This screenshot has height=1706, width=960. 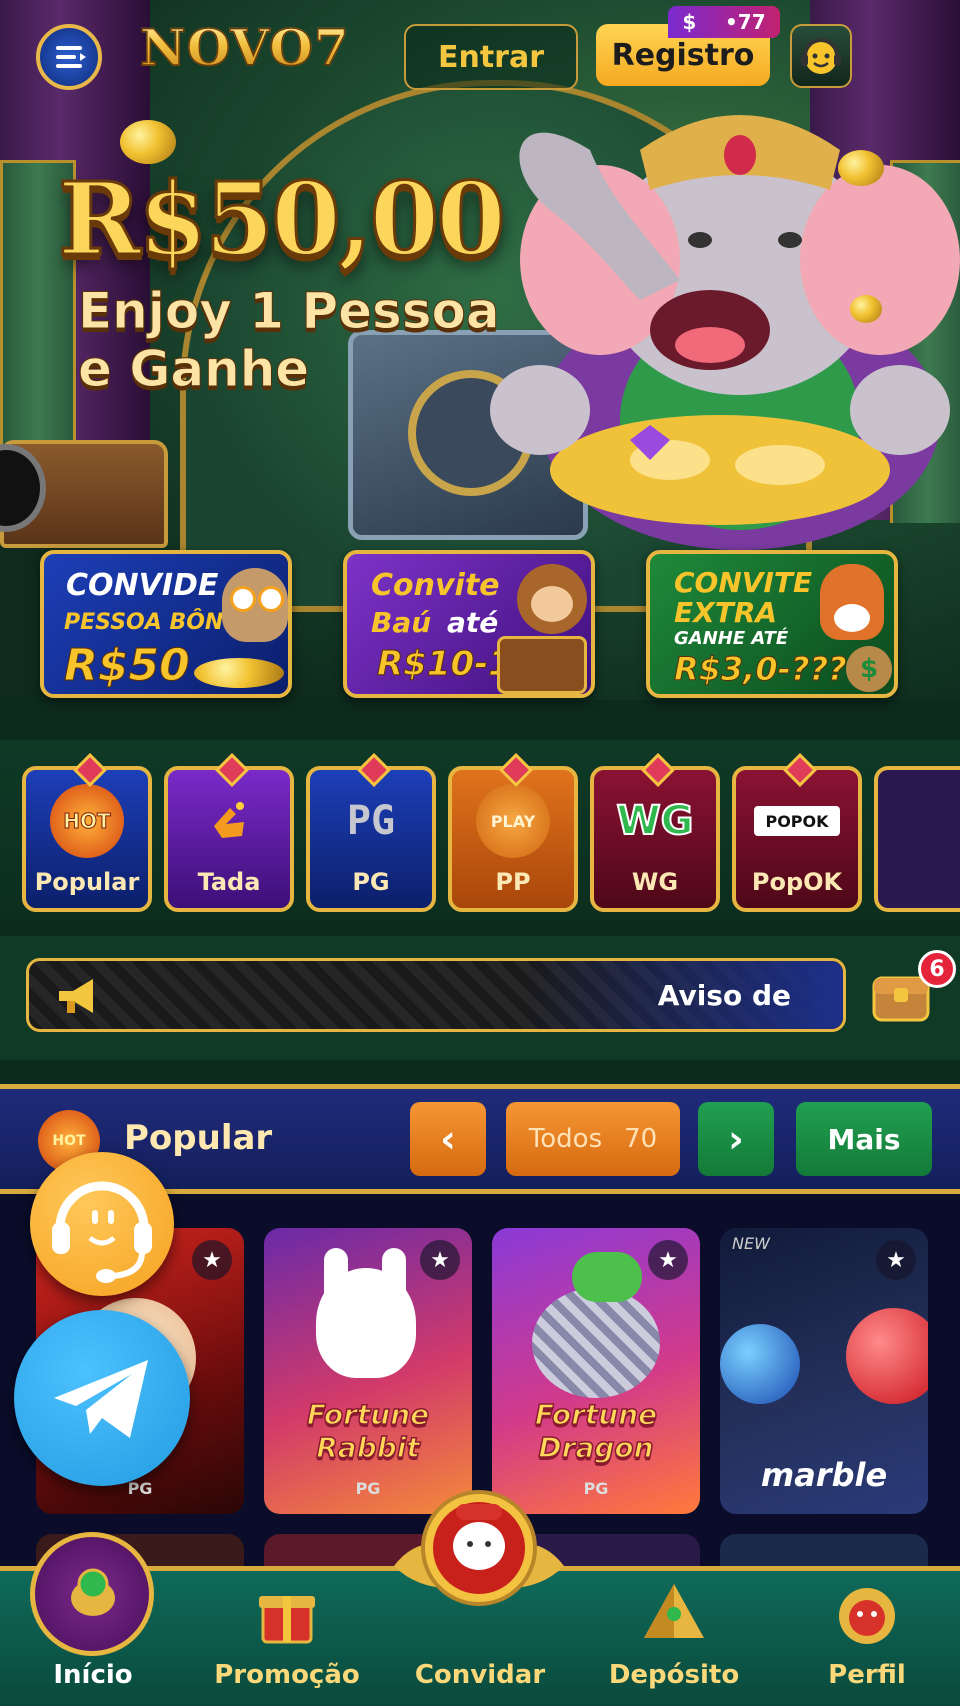 I want to click on rabbit-mascot-icon, so click(x=479, y=1561).